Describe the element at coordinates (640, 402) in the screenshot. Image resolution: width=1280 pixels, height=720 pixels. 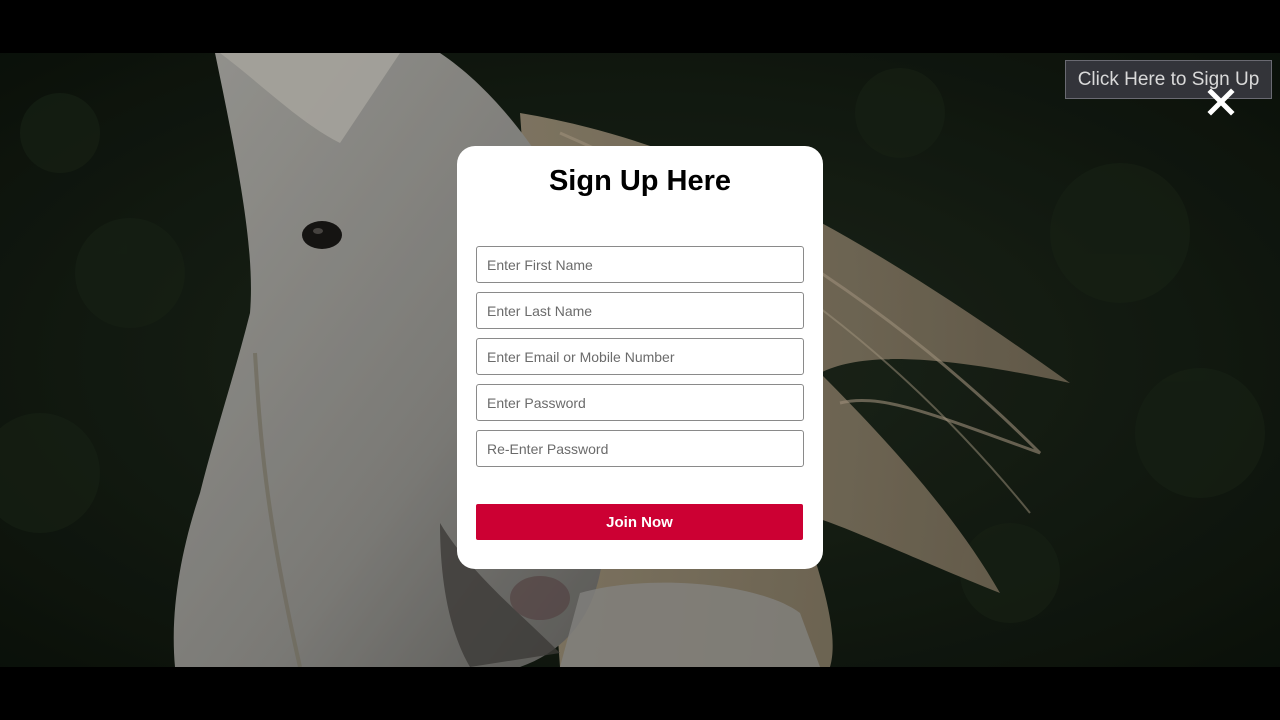
I see `password-input` at that location.